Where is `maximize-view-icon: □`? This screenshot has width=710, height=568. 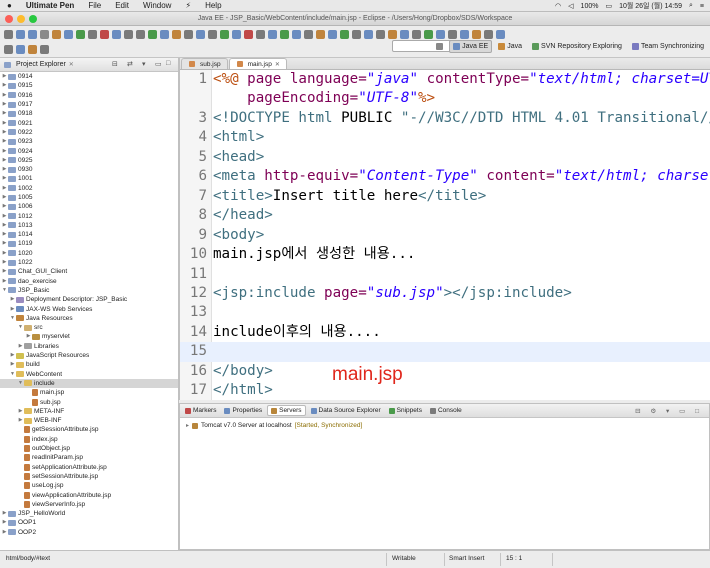 maximize-view-icon: □ is located at coordinates (168, 63).